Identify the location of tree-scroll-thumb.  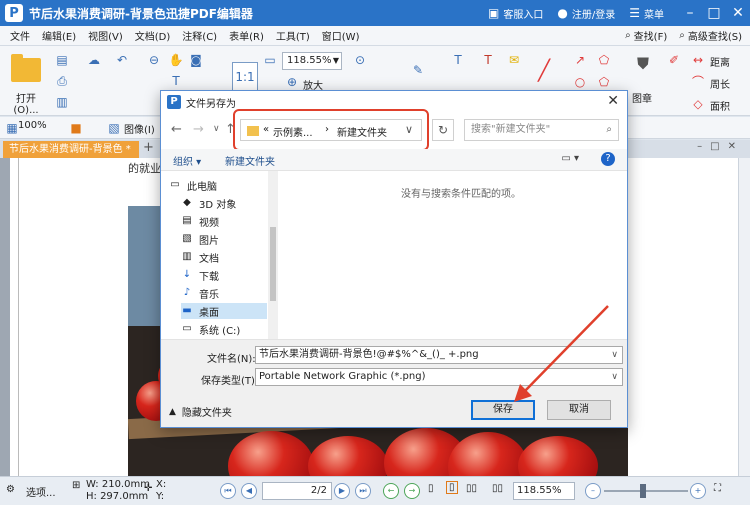
(273, 264).